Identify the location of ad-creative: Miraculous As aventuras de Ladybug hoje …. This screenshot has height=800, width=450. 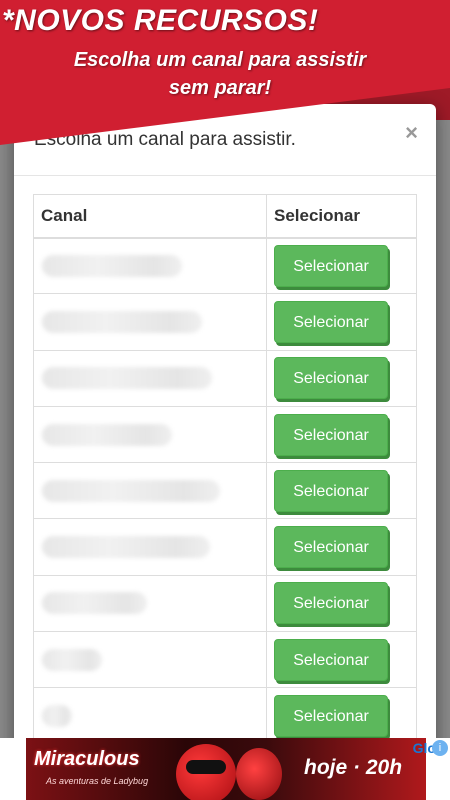
(226, 769).